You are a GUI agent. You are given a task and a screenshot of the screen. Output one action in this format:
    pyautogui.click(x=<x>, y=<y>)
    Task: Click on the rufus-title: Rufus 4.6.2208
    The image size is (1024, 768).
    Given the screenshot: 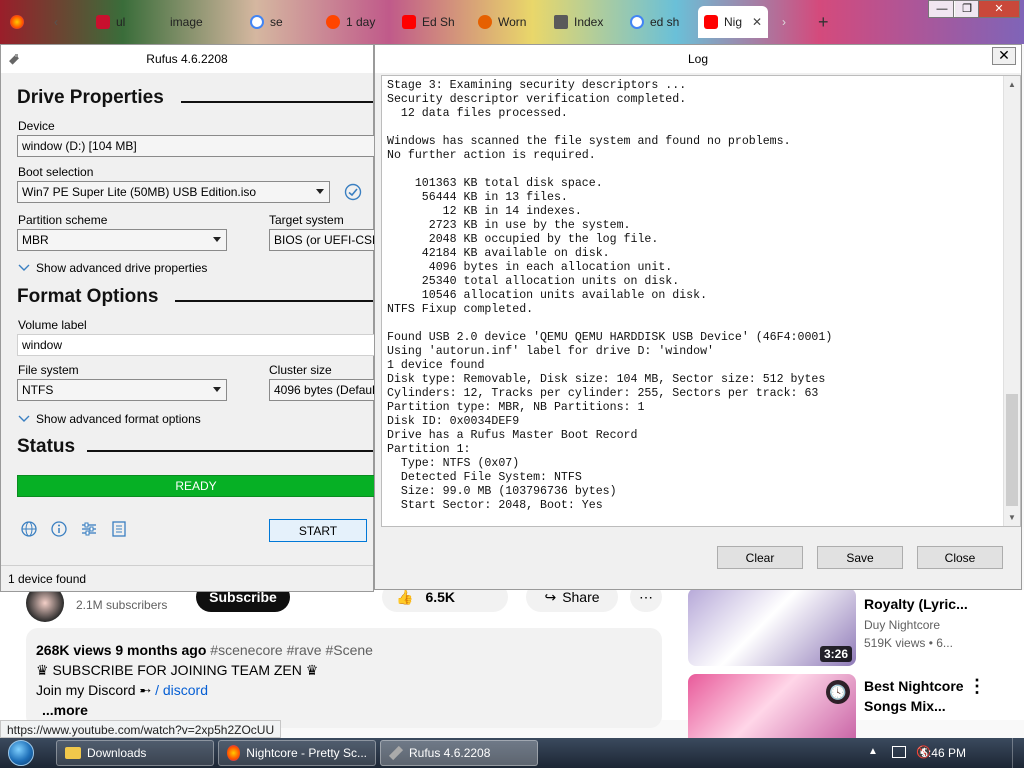 What is the action you would take?
    pyautogui.click(x=187, y=59)
    